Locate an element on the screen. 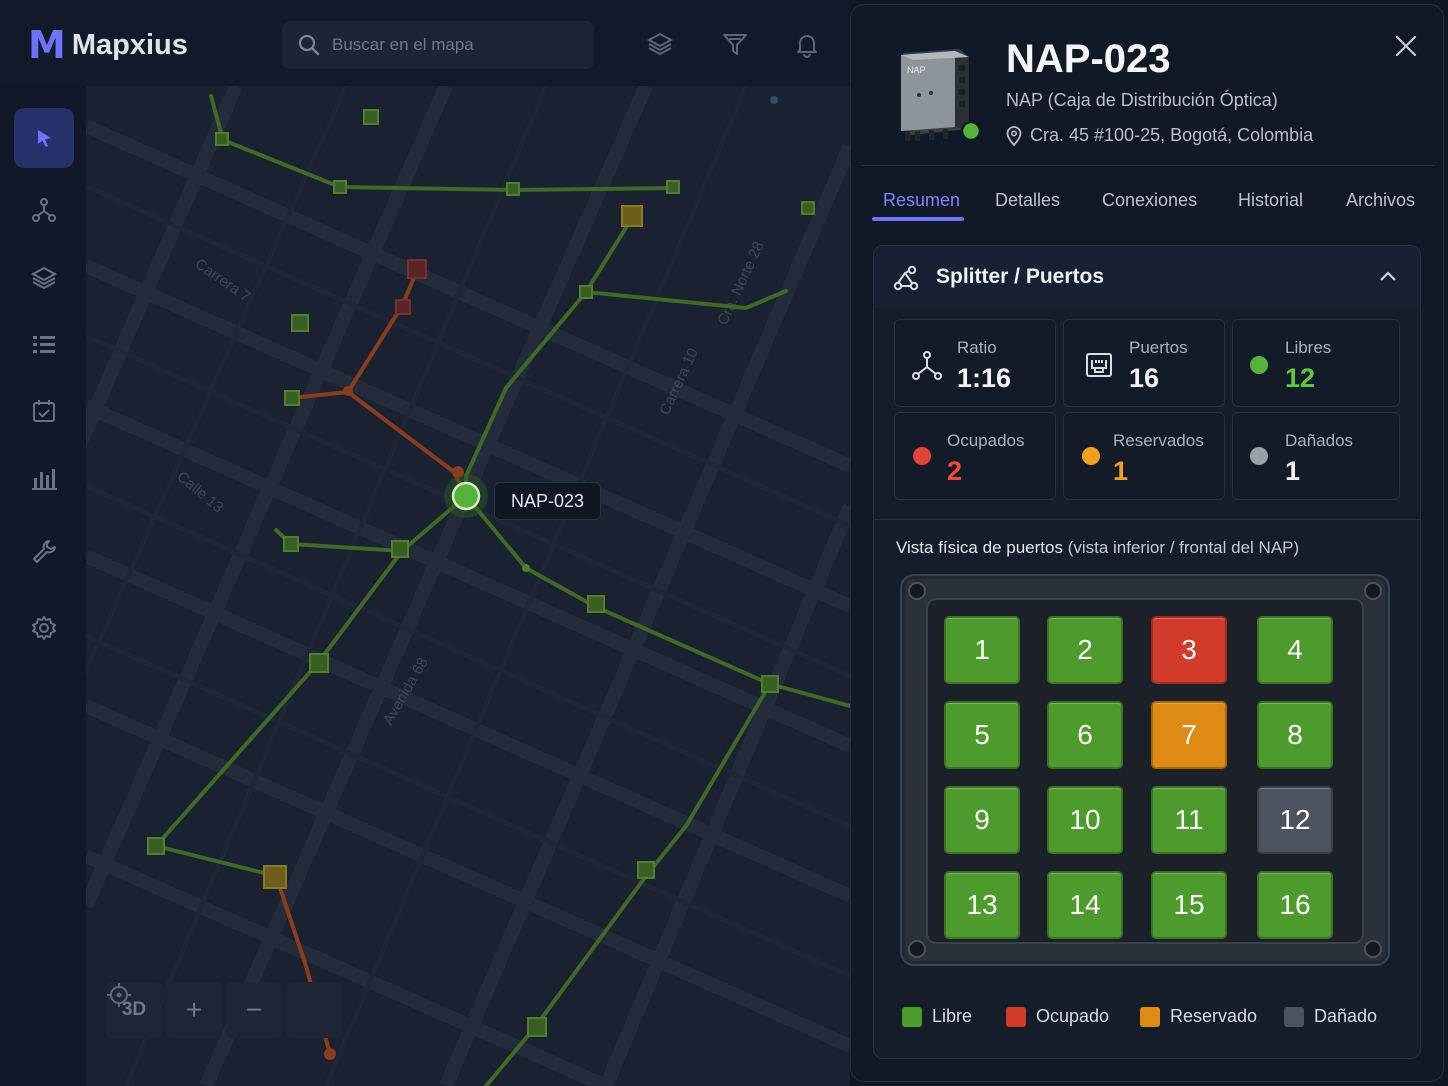  port-3: 3 is located at coordinates (1189, 650).